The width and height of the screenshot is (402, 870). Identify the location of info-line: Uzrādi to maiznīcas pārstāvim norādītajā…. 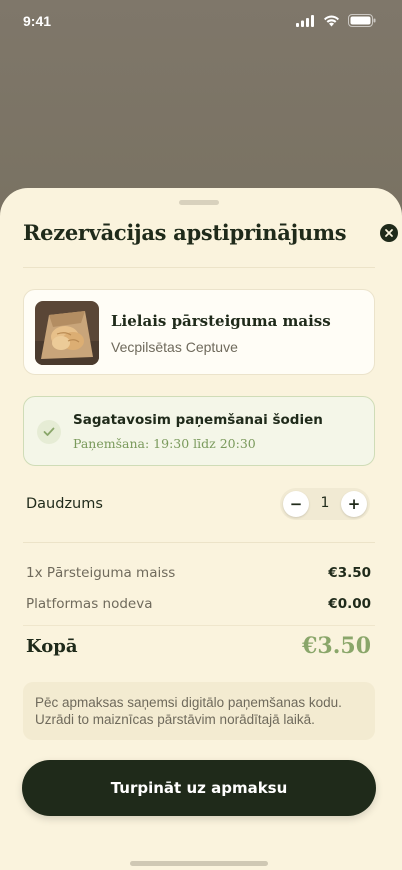
(175, 719).